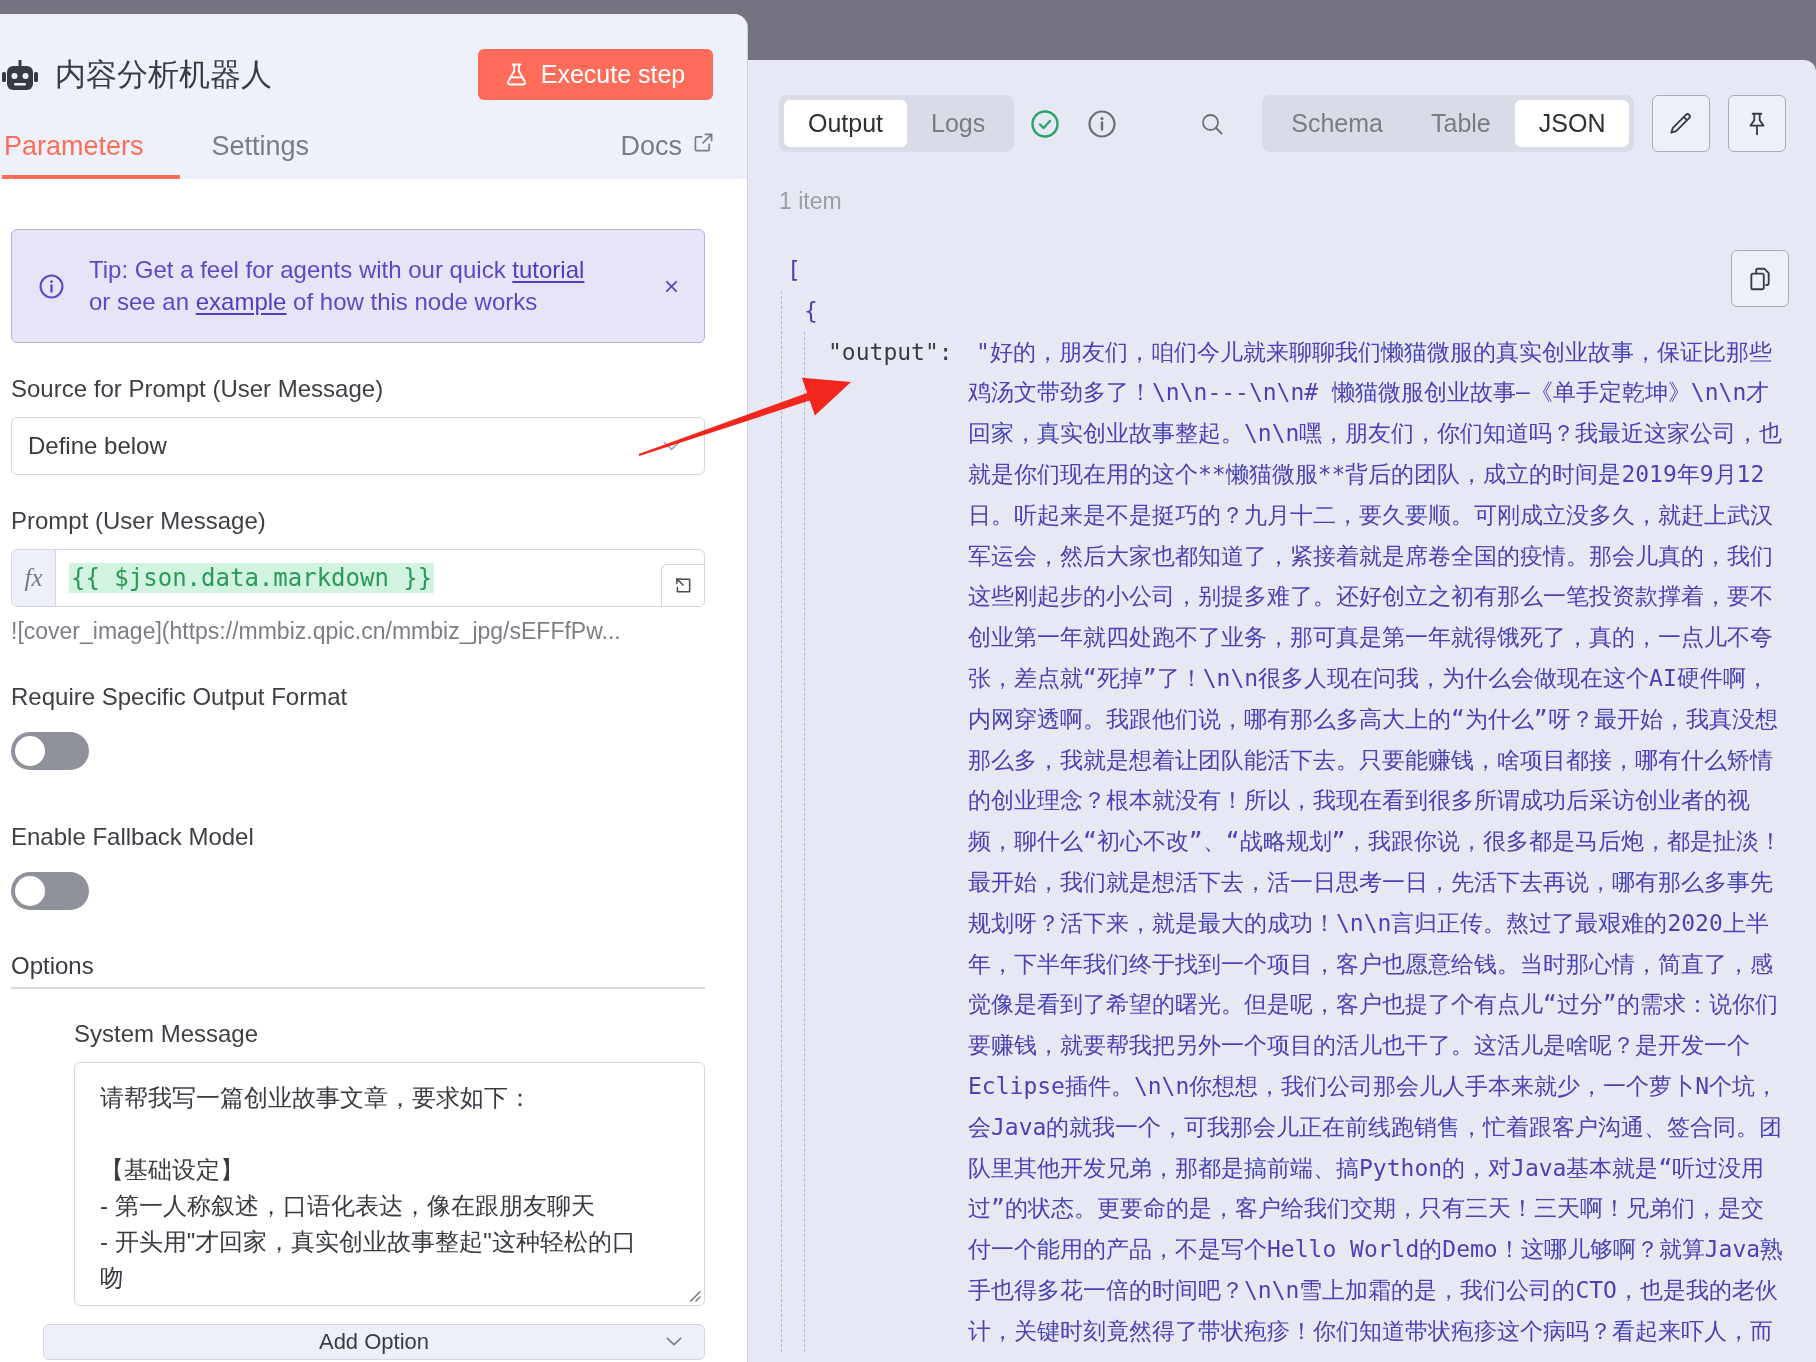 The width and height of the screenshot is (1816, 1362). I want to click on json-string-line: 规划呀？活下来，就是最大的成功！\n\n言归正传。熬过了最艰难的2020上半, so click(1368, 923).